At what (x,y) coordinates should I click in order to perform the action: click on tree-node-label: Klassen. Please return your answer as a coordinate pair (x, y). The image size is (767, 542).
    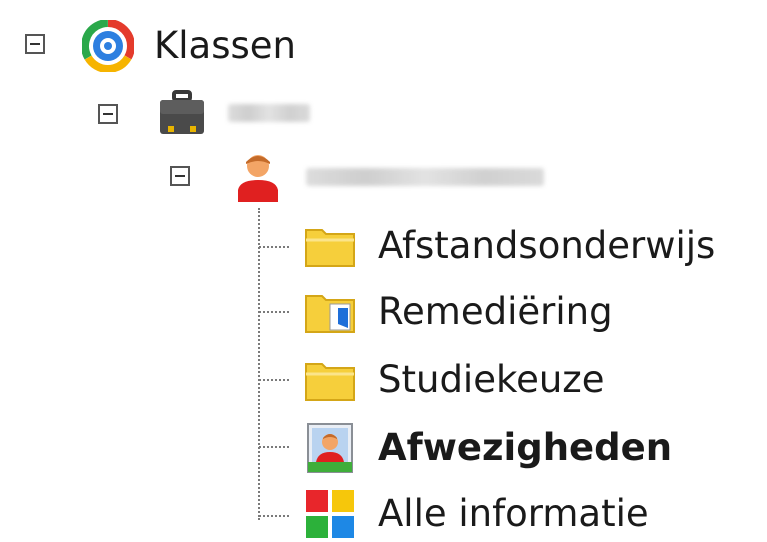
    Looking at the image, I should click on (225, 46).